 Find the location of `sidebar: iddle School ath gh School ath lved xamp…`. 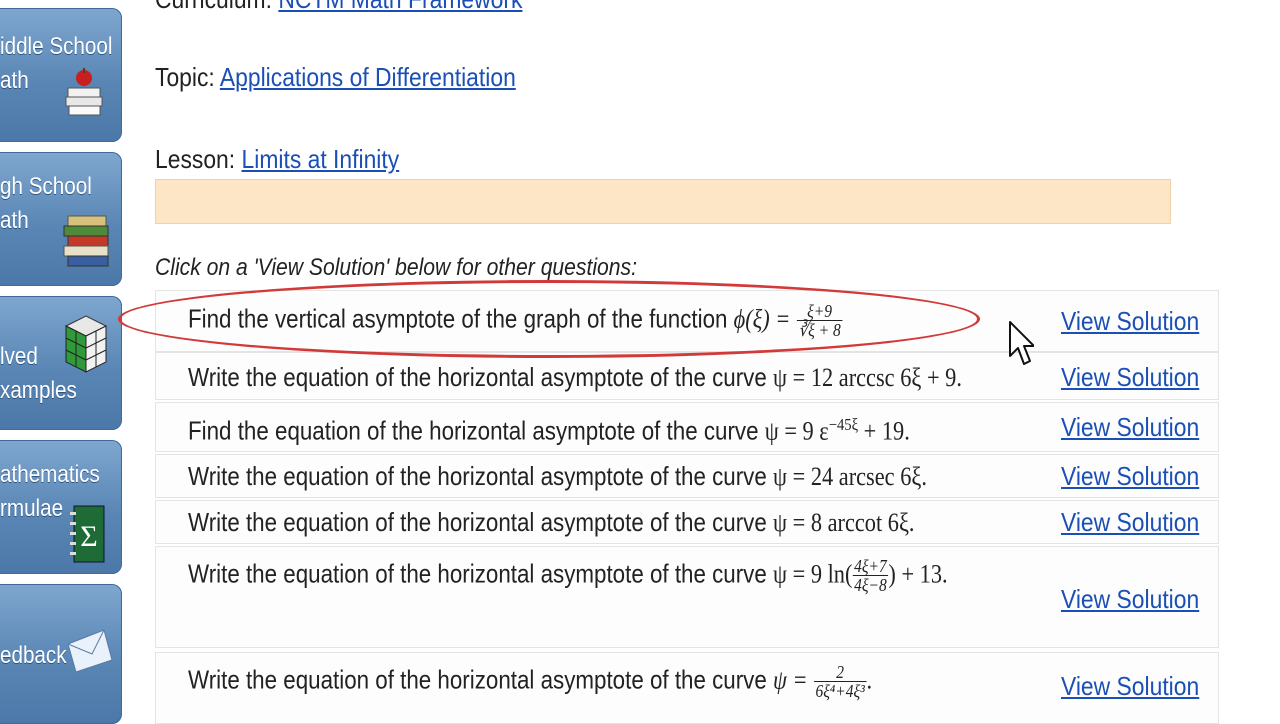

sidebar: iddle School ath gh School ath lved xamp… is located at coordinates (65, 362).